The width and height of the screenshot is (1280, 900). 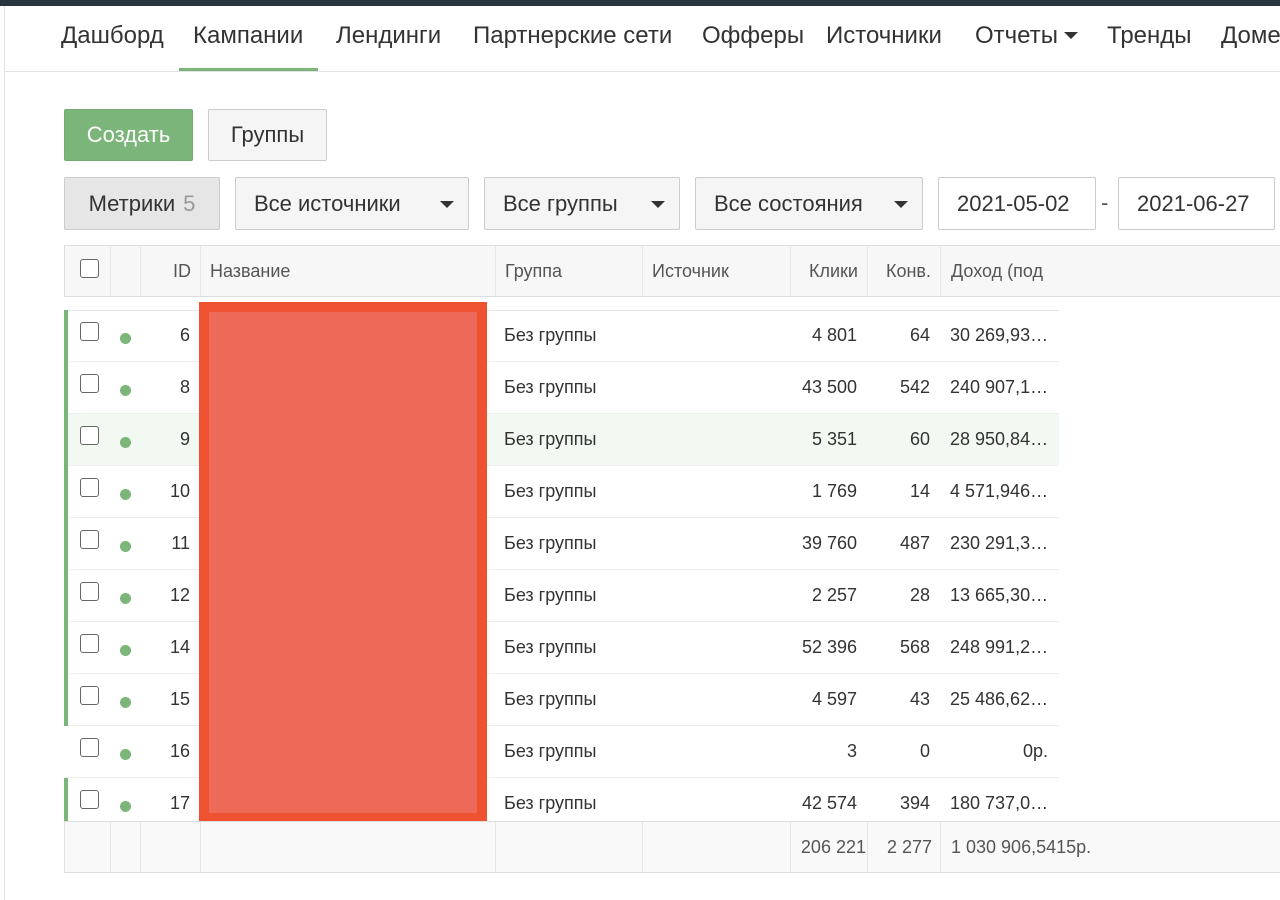 What do you see at coordinates (142, 203) in the screenshot?
I see `metrics-button: Метрики 5` at bounding box center [142, 203].